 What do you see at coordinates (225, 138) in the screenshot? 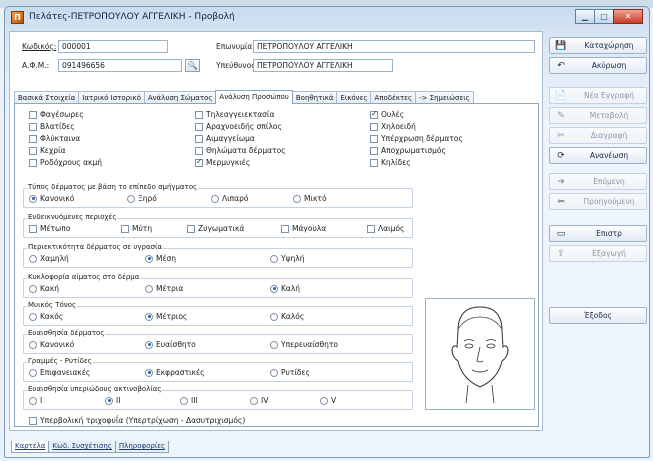
I see `problem-checkbox: Αιμαγγείωμα` at bounding box center [225, 138].